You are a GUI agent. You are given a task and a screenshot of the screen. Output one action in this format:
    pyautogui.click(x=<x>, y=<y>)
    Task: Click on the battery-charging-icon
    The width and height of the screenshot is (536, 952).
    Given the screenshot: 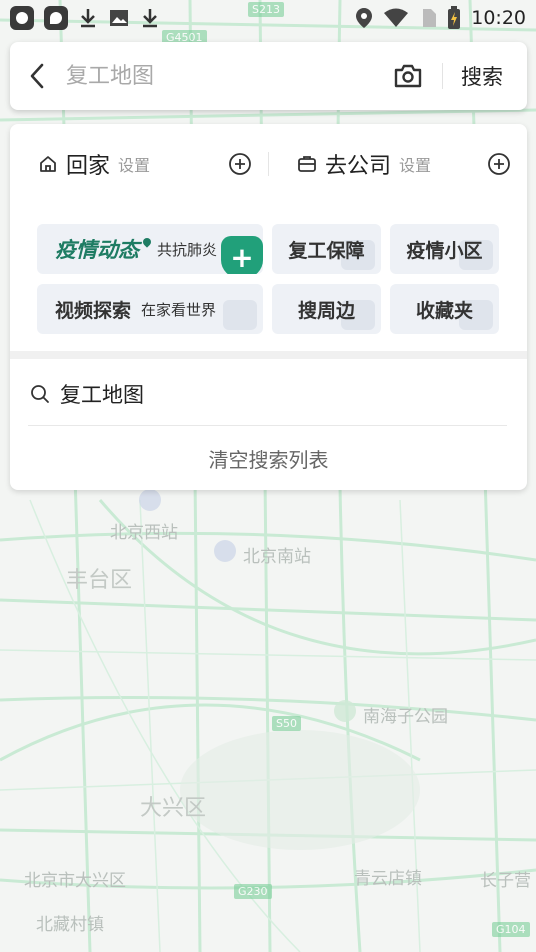 What is the action you would take?
    pyautogui.click(x=454, y=17)
    